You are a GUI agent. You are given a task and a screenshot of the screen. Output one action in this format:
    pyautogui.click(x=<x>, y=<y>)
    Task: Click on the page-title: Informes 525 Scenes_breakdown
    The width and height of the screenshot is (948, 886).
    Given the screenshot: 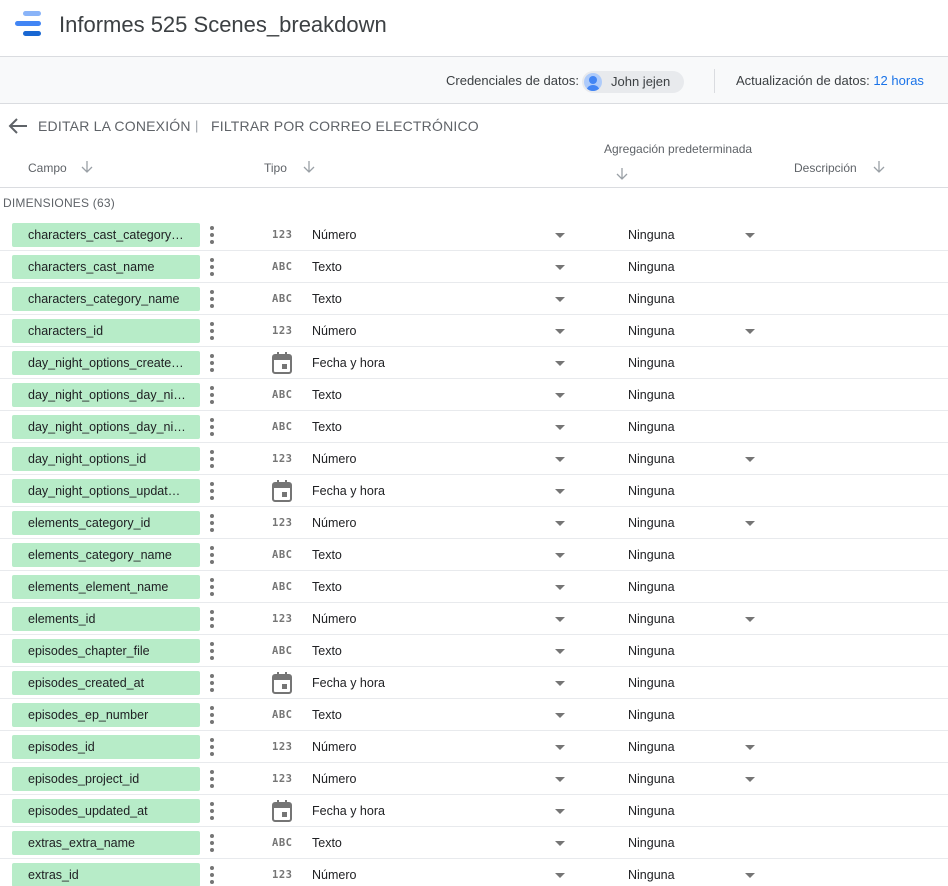 What is the action you would take?
    pyautogui.click(x=223, y=25)
    